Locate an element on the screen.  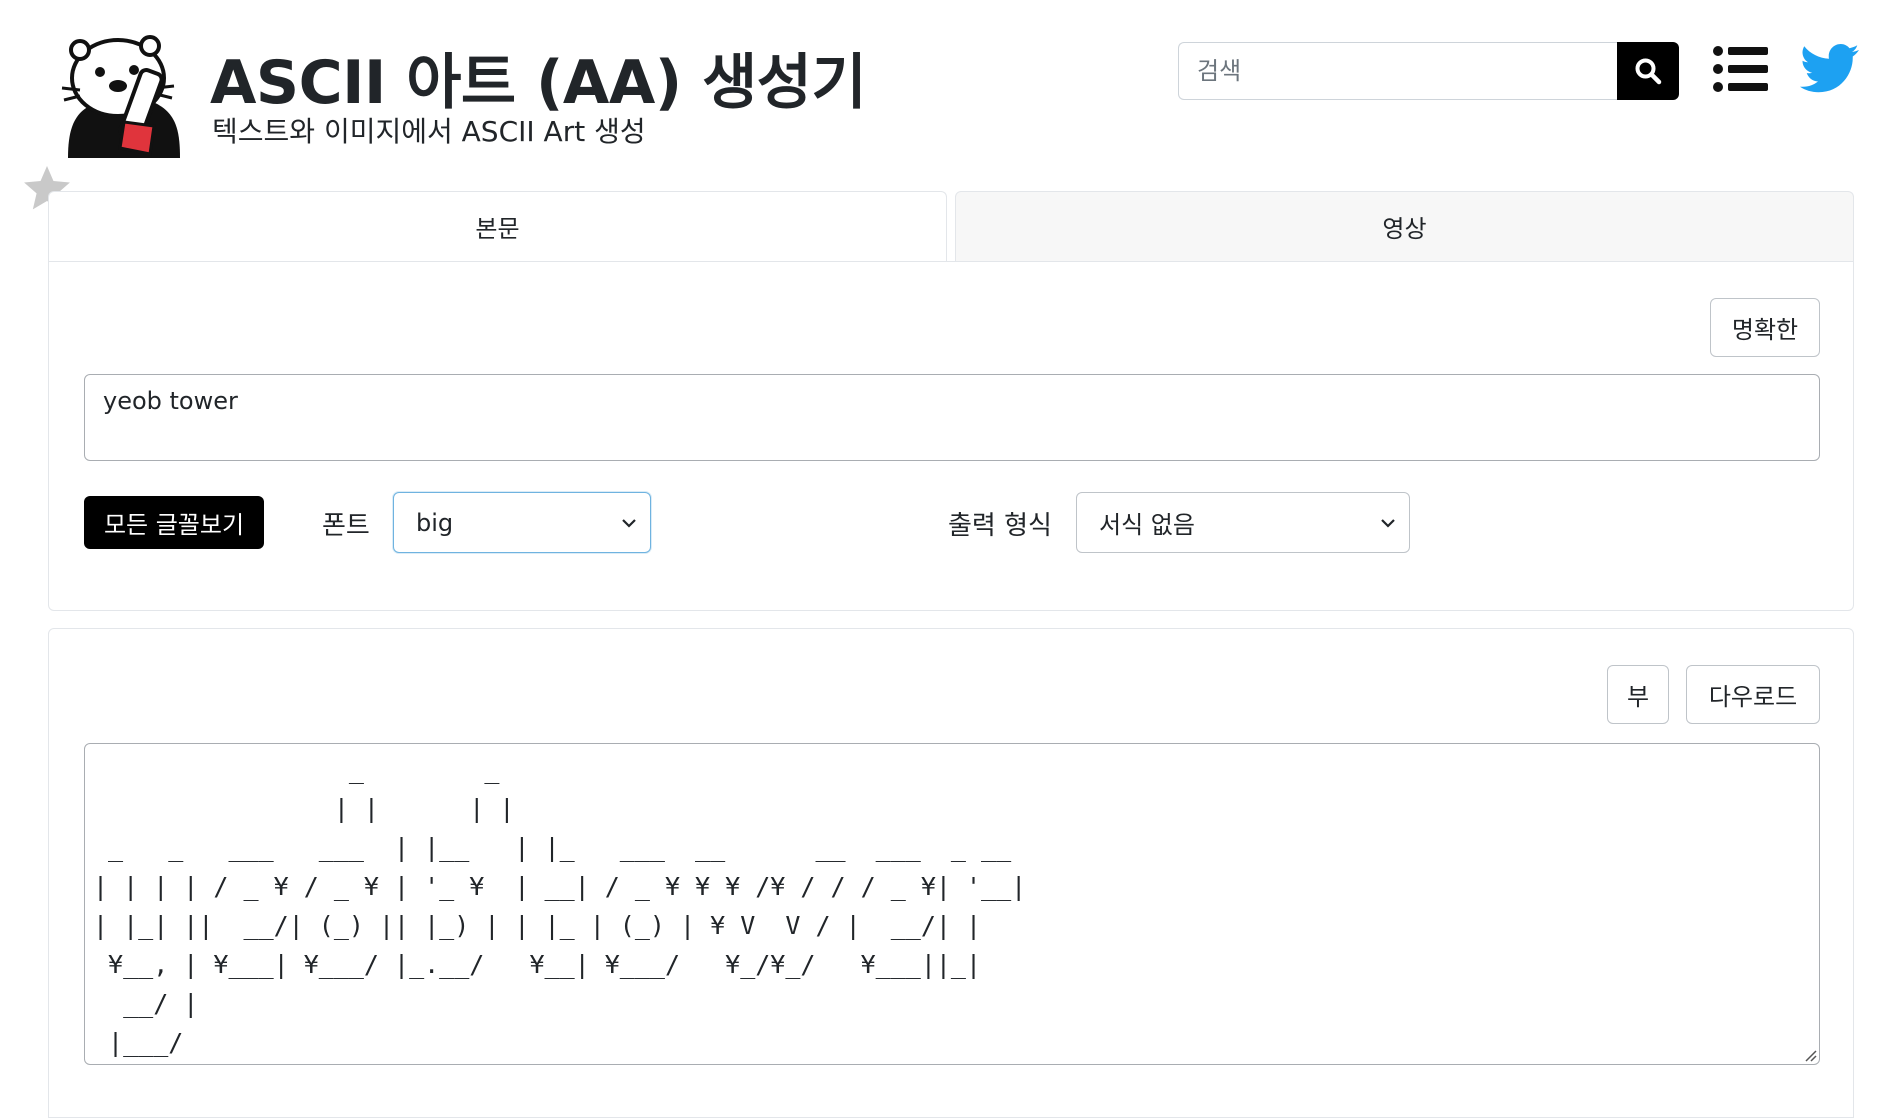
resize-handle-icon is located at coordinates (1810, 1055).